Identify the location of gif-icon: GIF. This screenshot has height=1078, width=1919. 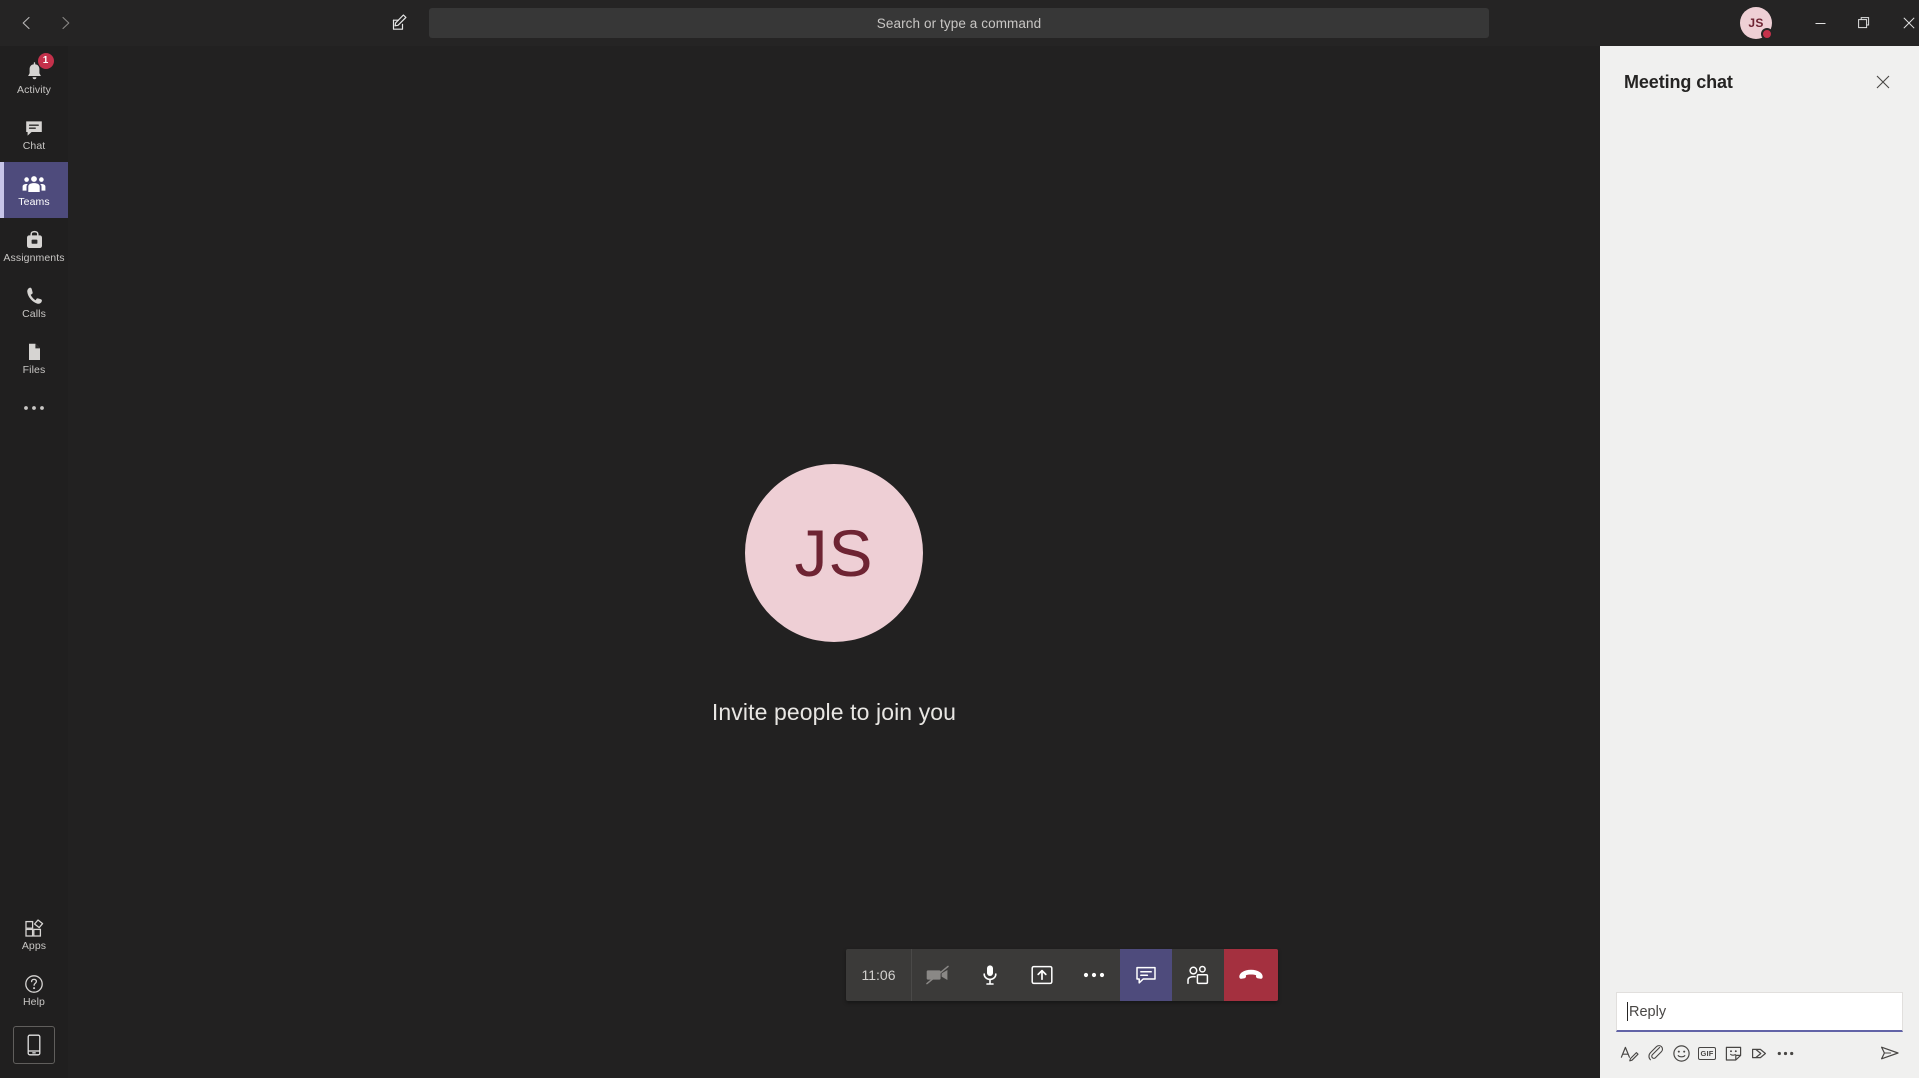
(1707, 1053).